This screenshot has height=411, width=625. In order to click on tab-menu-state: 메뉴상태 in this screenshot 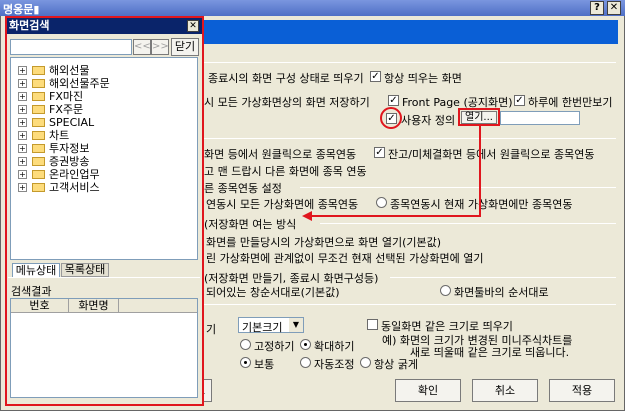, I will do `click(36, 270)`.